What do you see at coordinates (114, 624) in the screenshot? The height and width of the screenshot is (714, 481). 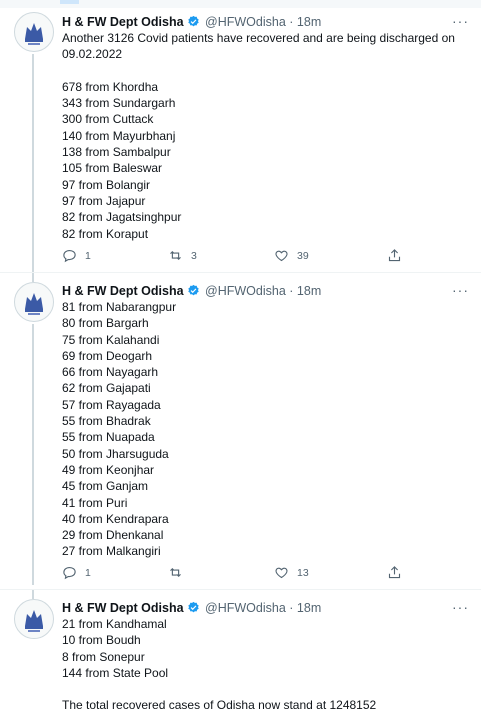 I see `tweet-text-line: 21 from Kandhamal` at bounding box center [114, 624].